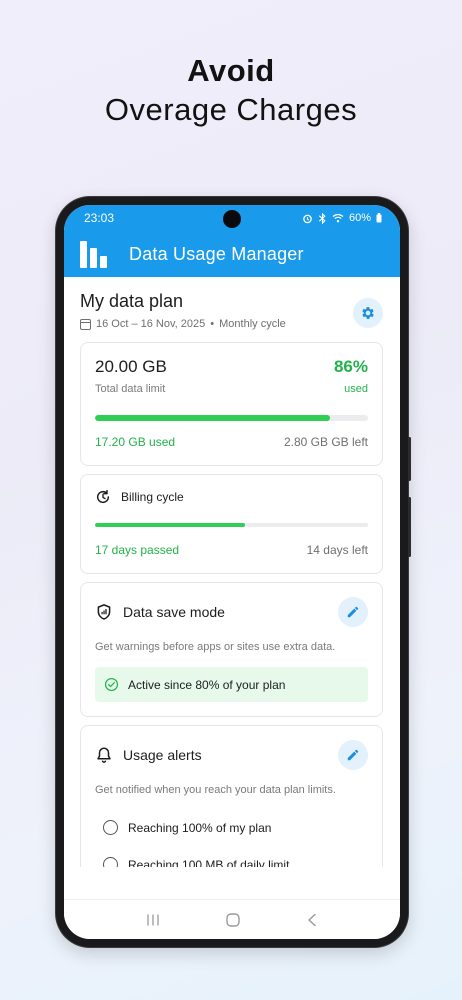 This screenshot has height=1000, width=462. Describe the element at coordinates (209, 862) in the screenshot. I see `alert-option-label: Reaching 100 MB of daily limit` at that location.